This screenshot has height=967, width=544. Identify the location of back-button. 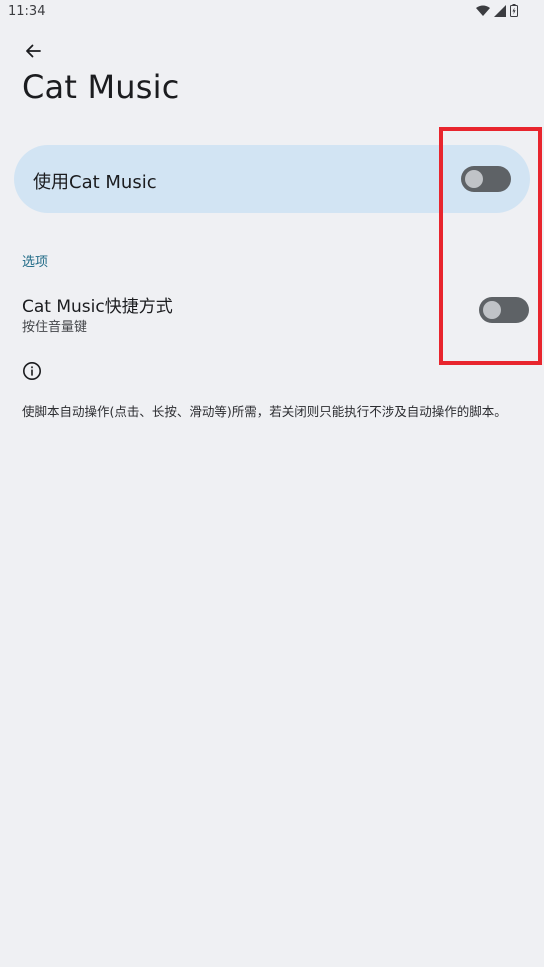
(33, 51).